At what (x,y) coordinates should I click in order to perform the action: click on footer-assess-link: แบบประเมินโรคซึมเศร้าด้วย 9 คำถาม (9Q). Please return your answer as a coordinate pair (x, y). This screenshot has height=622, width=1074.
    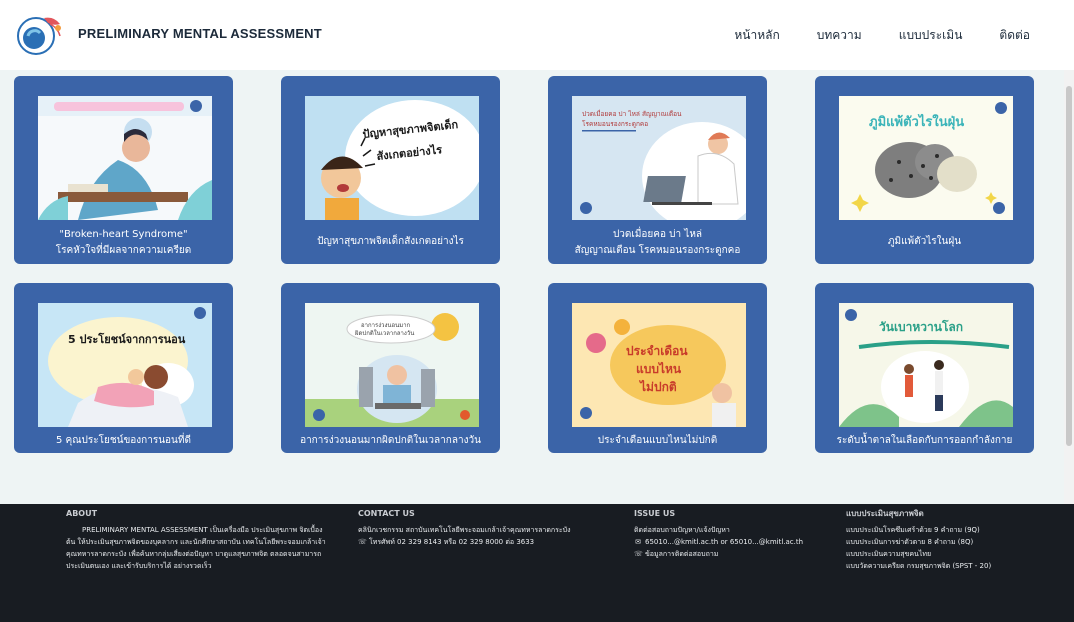
    Looking at the image, I should click on (951, 530).